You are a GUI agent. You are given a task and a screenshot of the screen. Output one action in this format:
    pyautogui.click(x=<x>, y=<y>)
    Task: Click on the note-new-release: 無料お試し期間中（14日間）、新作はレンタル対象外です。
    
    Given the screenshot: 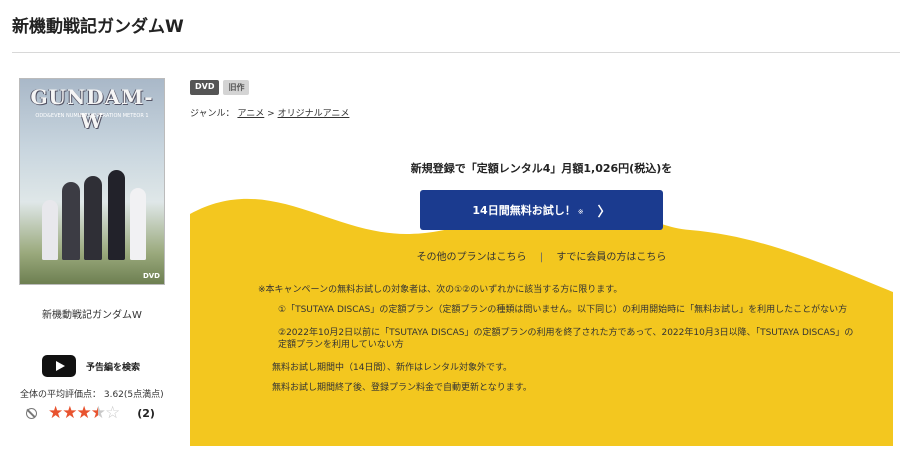 What is the action you would take?
    pyautogui.click(x=392, y=368)
    